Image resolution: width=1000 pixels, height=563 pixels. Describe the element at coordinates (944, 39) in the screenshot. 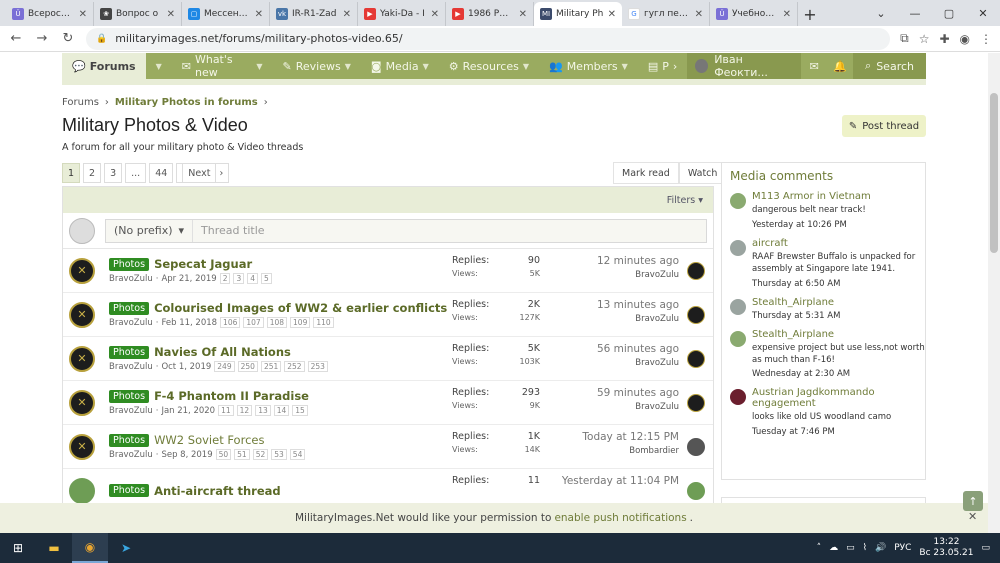

I see `extensions-icon: ✚` at that location.